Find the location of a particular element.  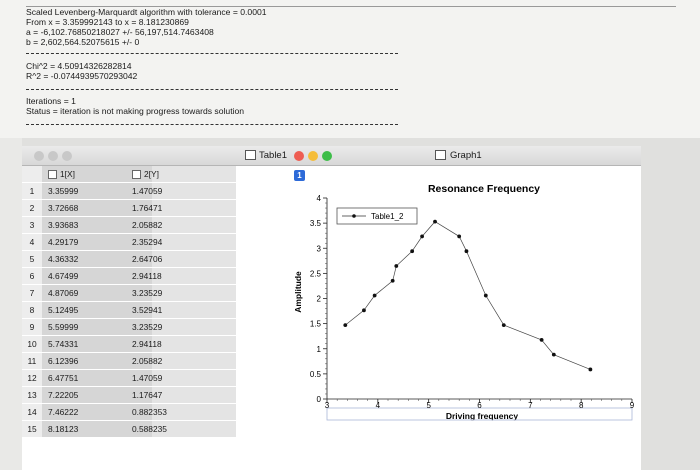

y-tick-label: 1 is located at coordinates (319, 349).